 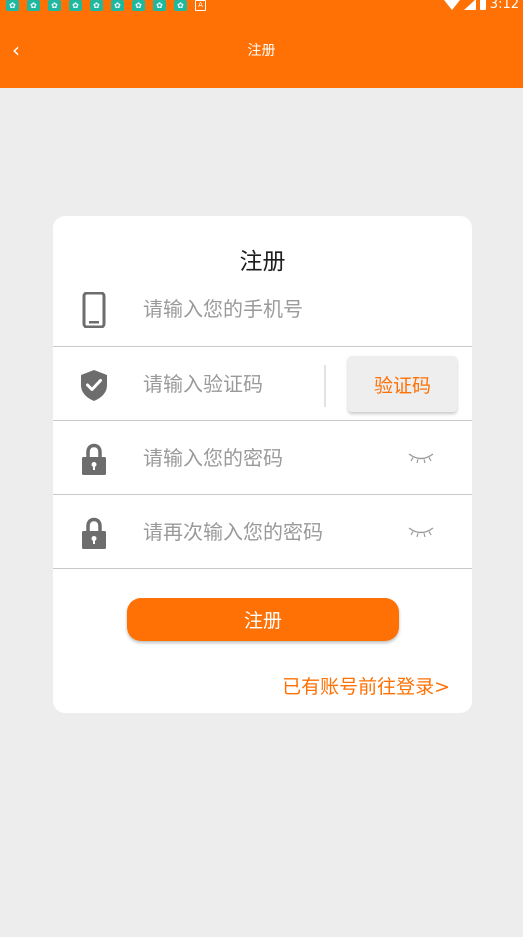 I want to click on phone-row, so click(x=262, y=309).